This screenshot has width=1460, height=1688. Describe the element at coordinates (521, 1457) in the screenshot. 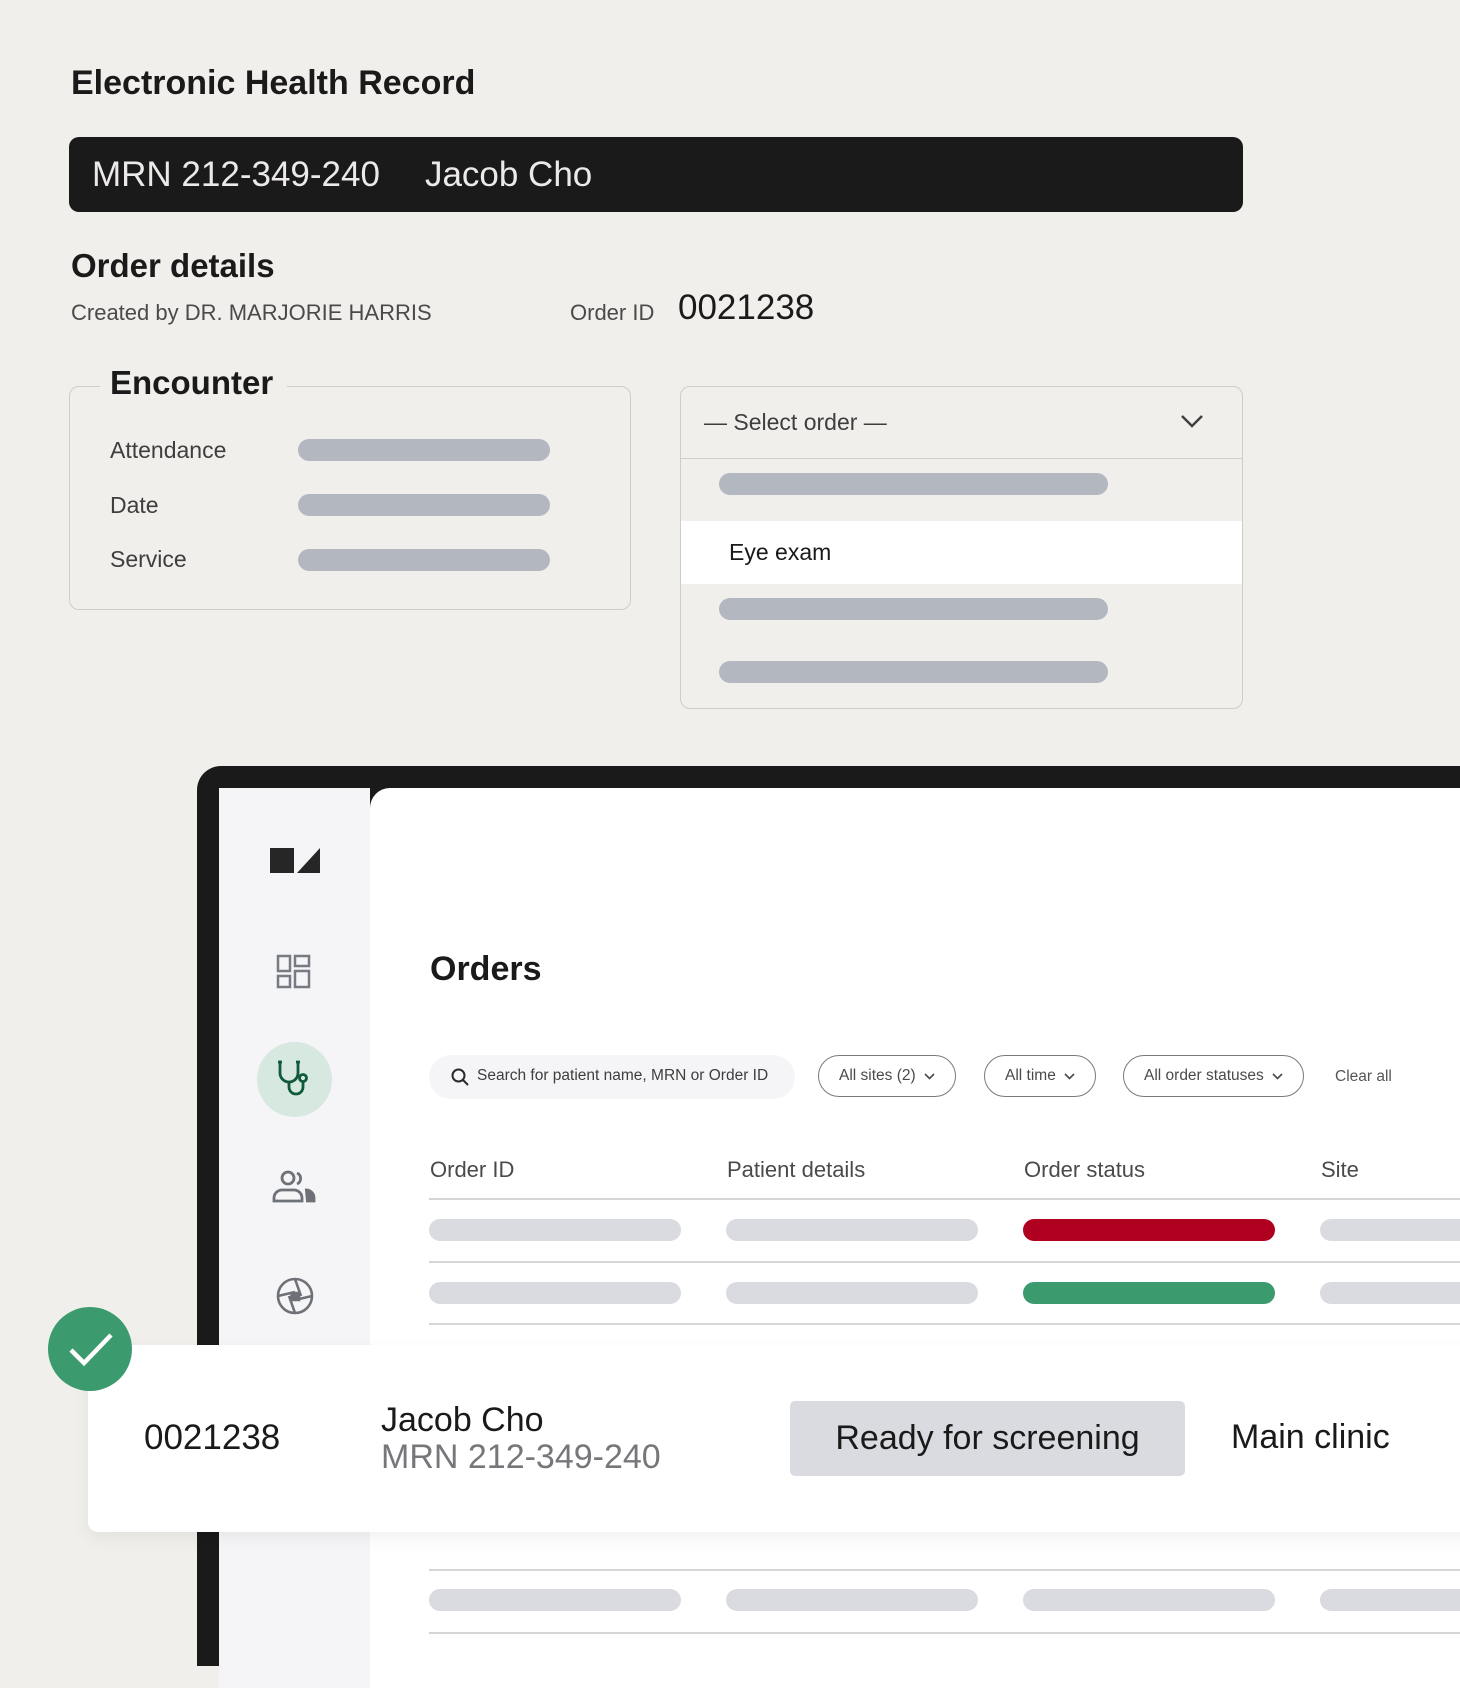

I see `card-patient-mrn: MRN 212-349-240` at that location.